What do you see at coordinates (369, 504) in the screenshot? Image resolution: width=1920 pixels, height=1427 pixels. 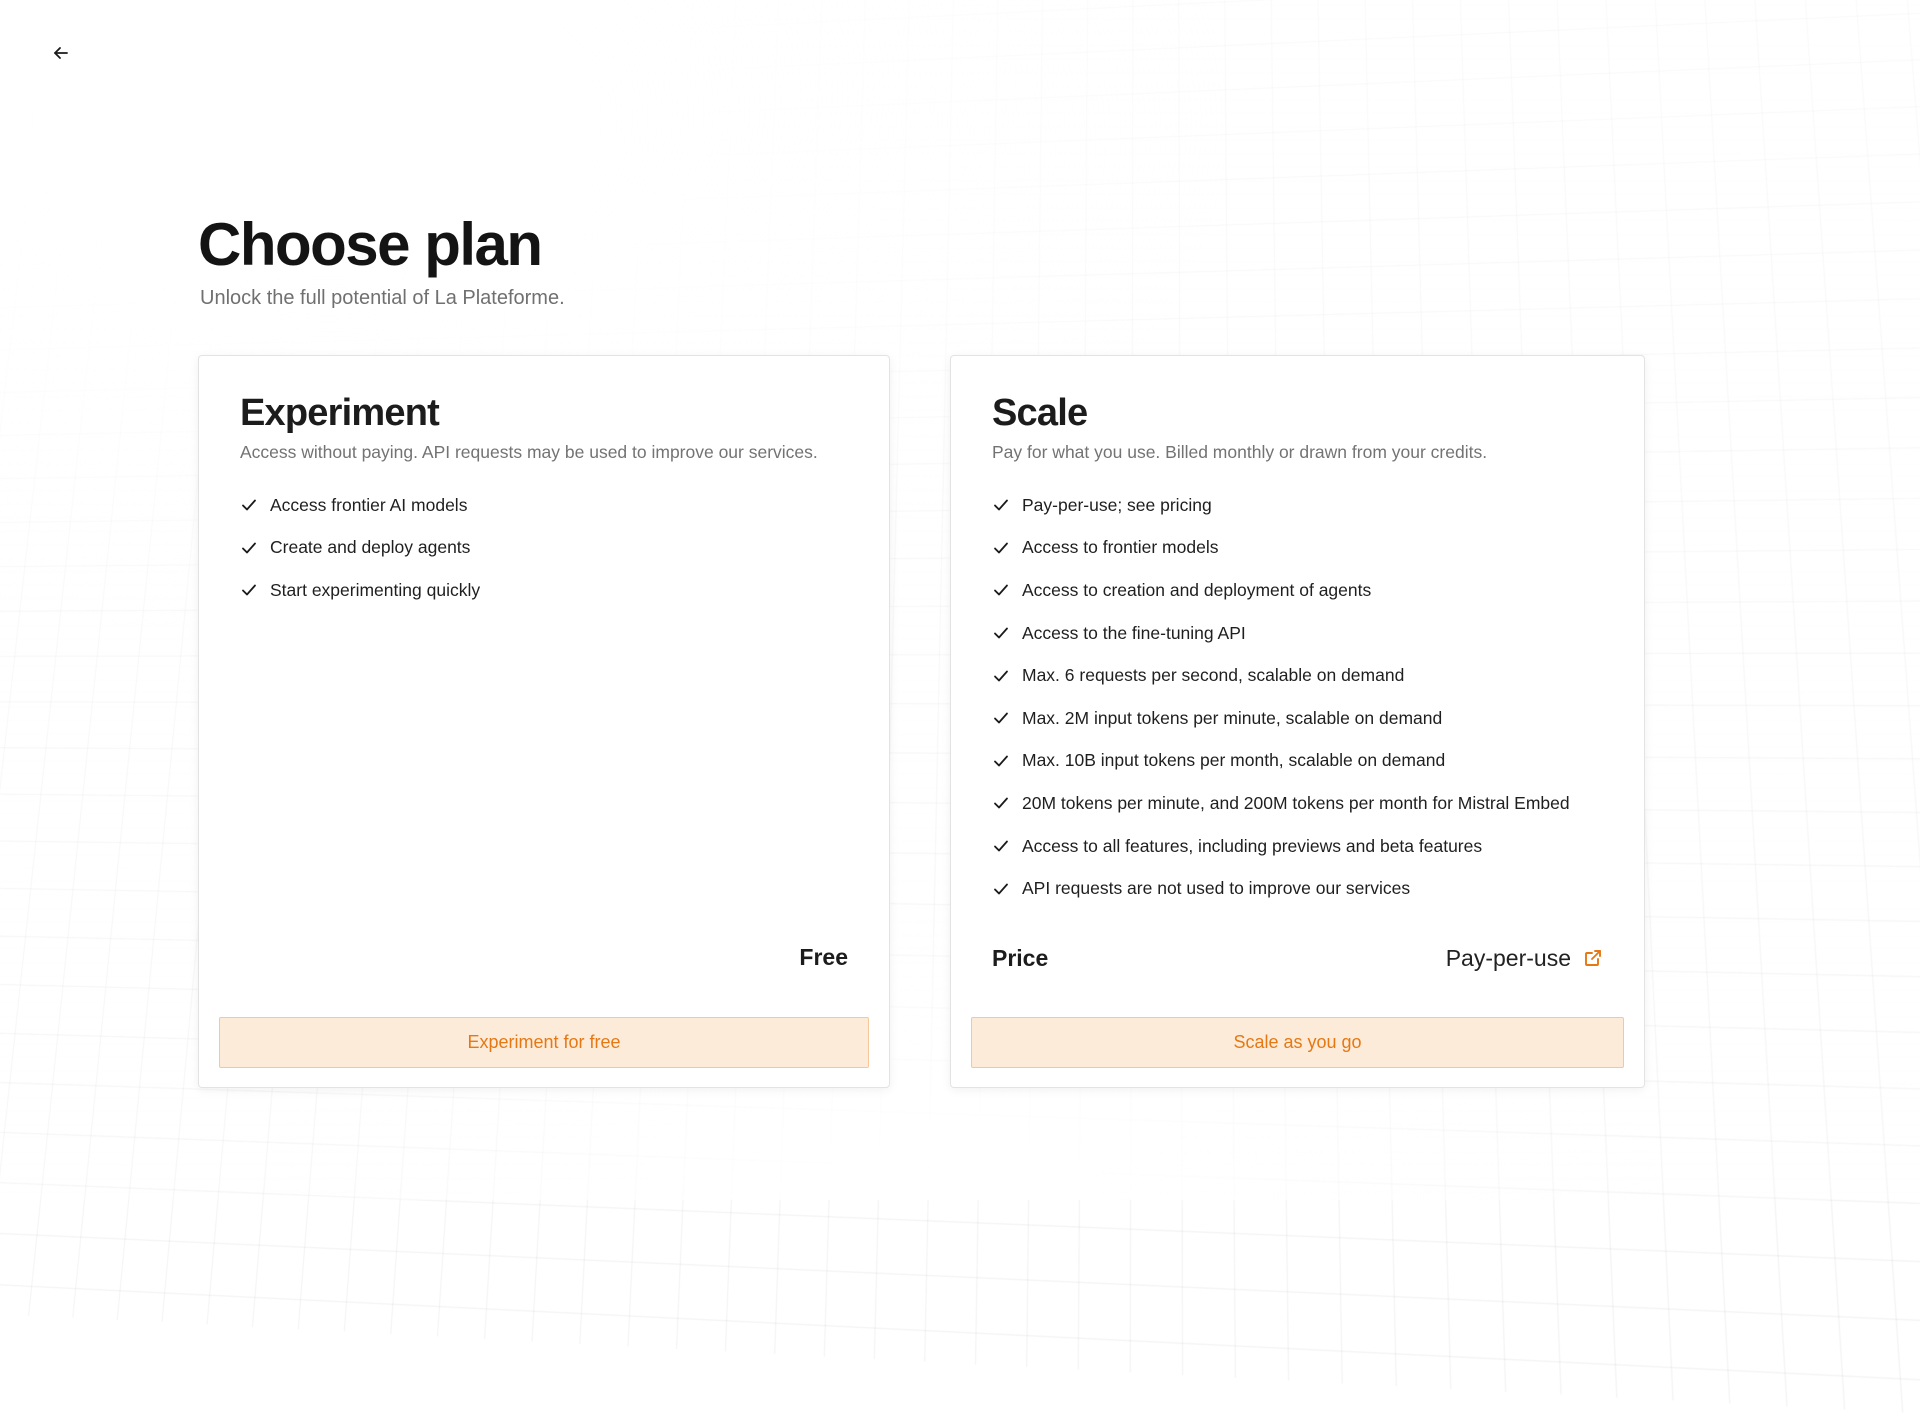 I see `feature-label: Access frontier AI models` at bounding box center [369, 504].